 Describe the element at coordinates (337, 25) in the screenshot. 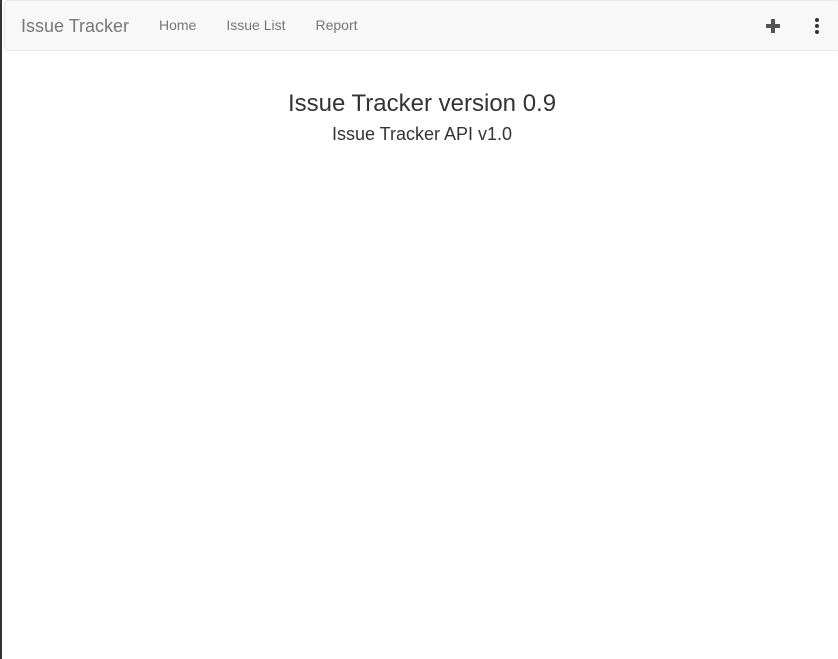

I see `nav-item-report: Report` at that location.